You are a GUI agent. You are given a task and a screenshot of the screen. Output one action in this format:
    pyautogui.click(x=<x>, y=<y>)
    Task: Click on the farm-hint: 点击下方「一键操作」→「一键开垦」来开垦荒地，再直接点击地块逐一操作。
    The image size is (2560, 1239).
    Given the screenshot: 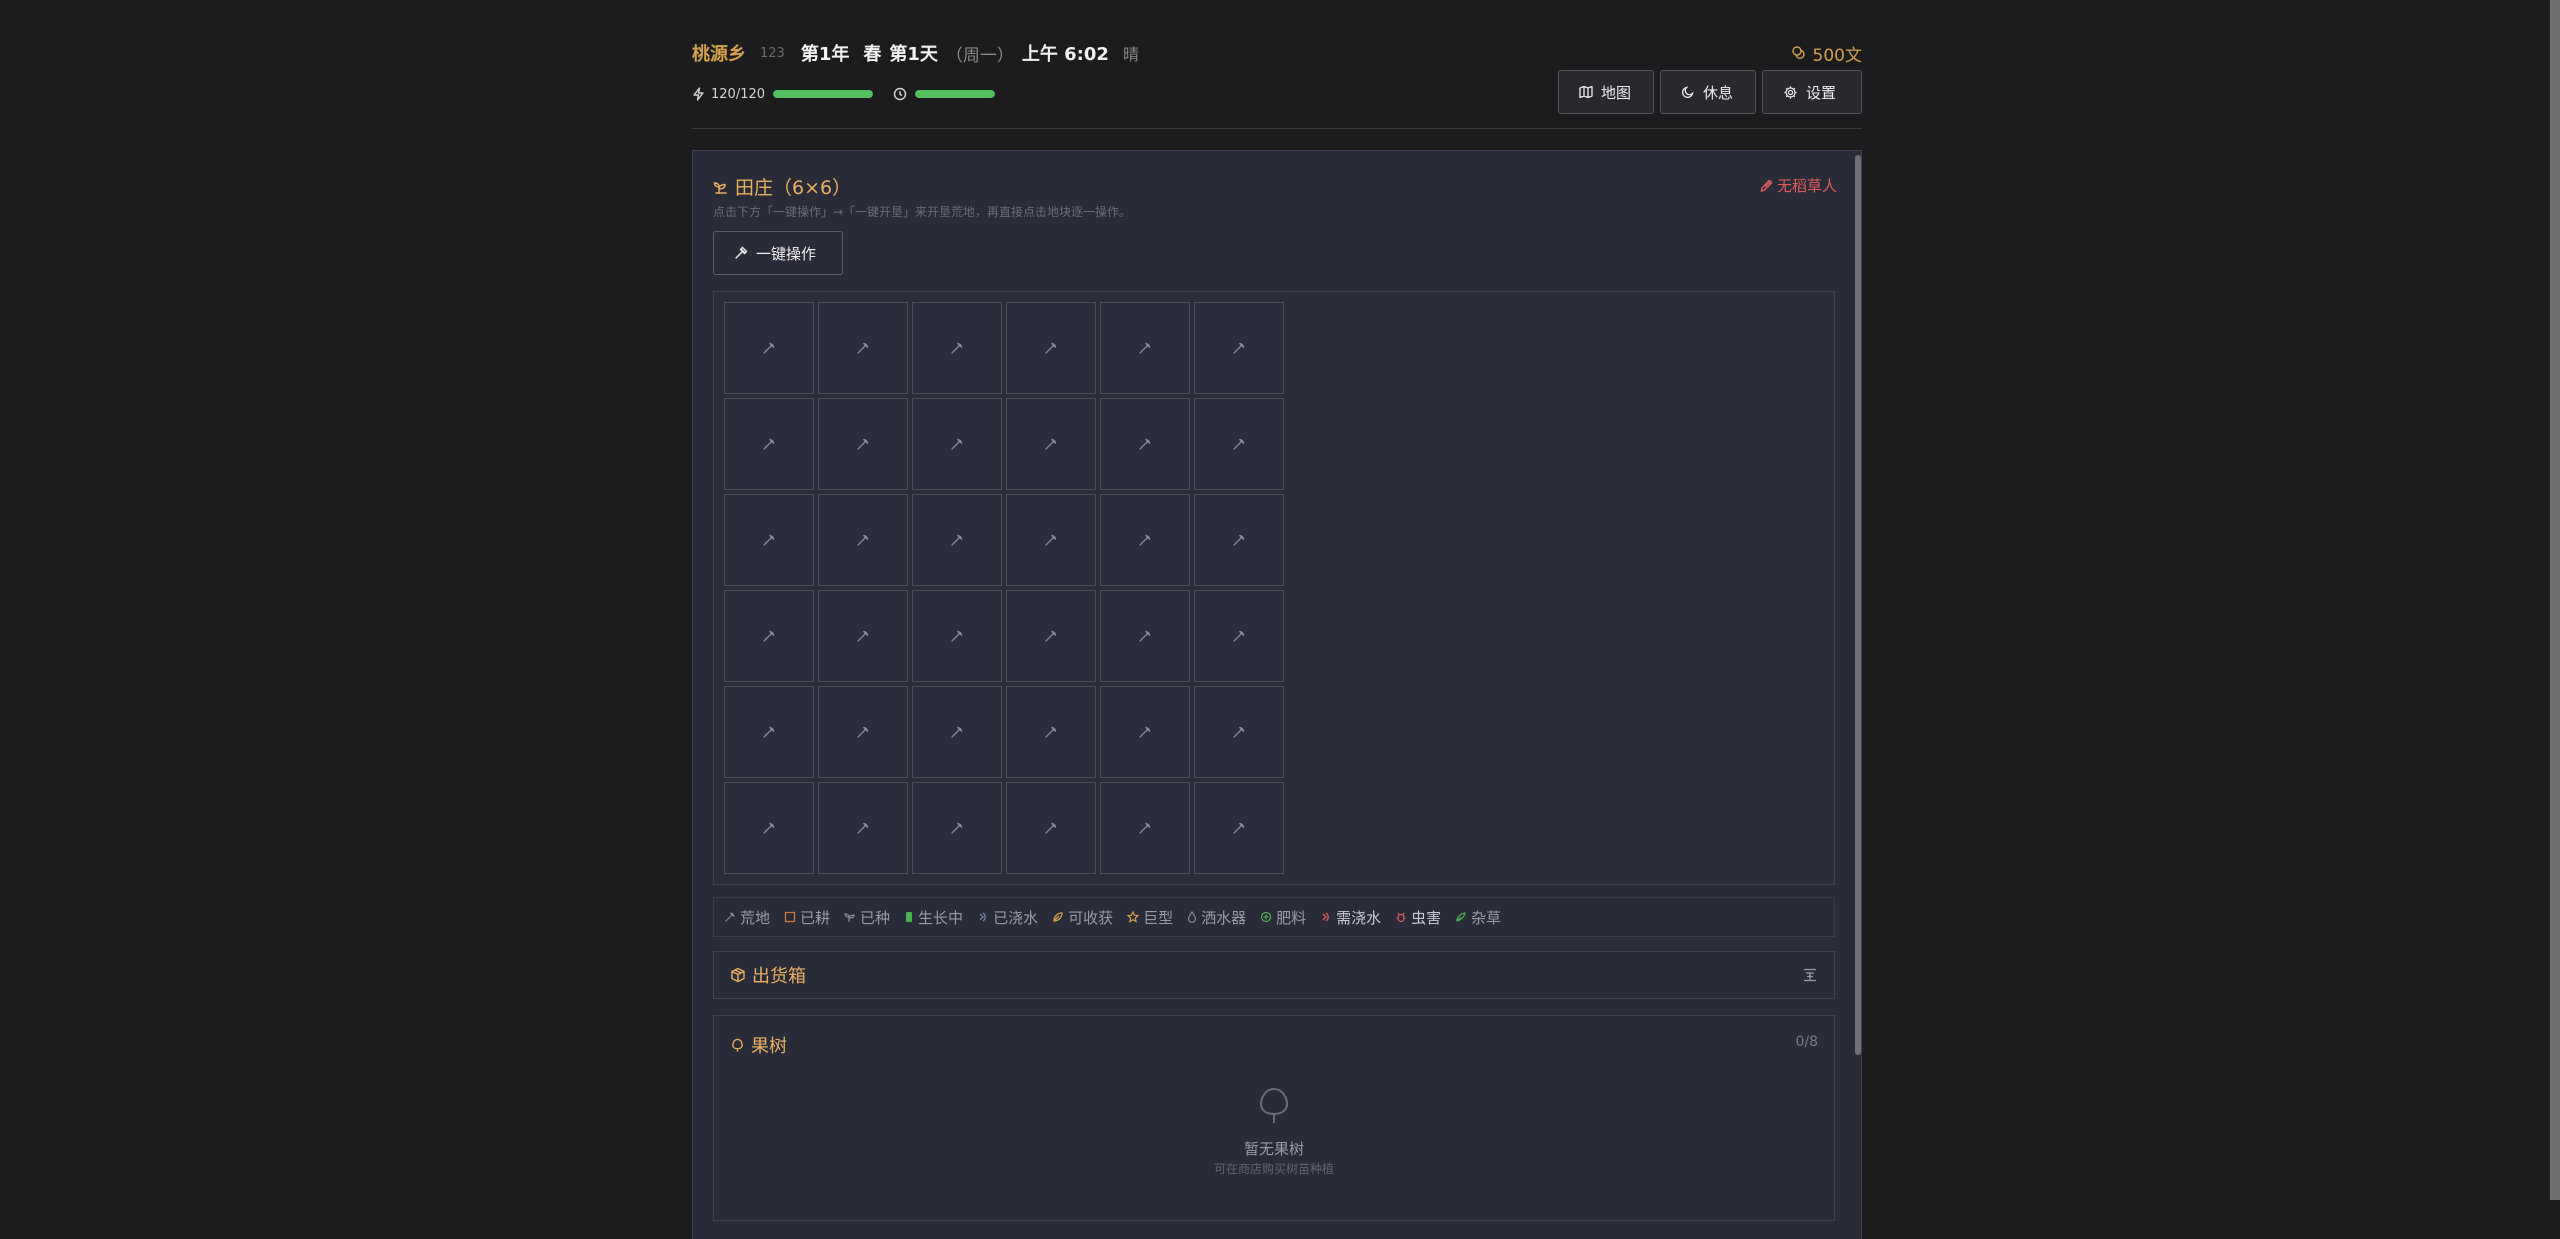 What is the action you would take?
    pyautogui.click(x=922, y=212)
    